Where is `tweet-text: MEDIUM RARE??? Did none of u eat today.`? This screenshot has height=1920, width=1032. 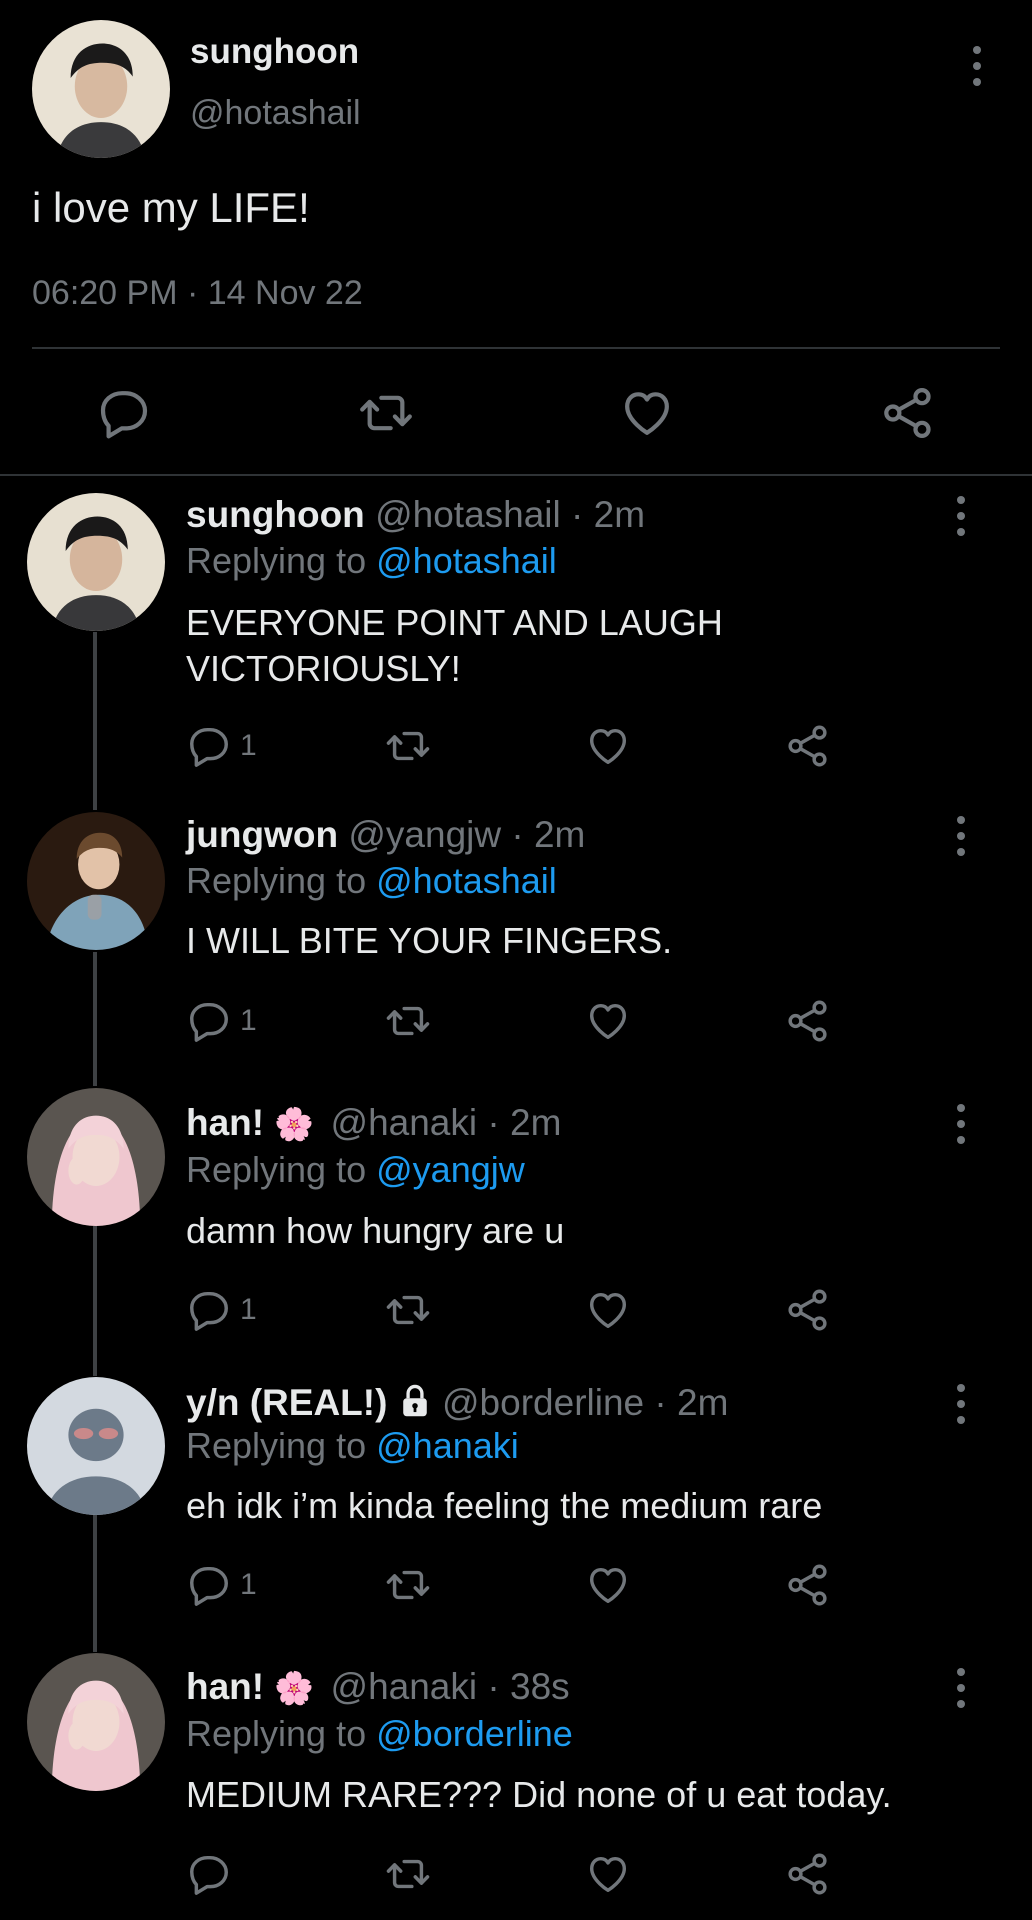 tweet-text: MEDIUM RARE??? Did none of u eat today. is located at coordinates (539, 1794).